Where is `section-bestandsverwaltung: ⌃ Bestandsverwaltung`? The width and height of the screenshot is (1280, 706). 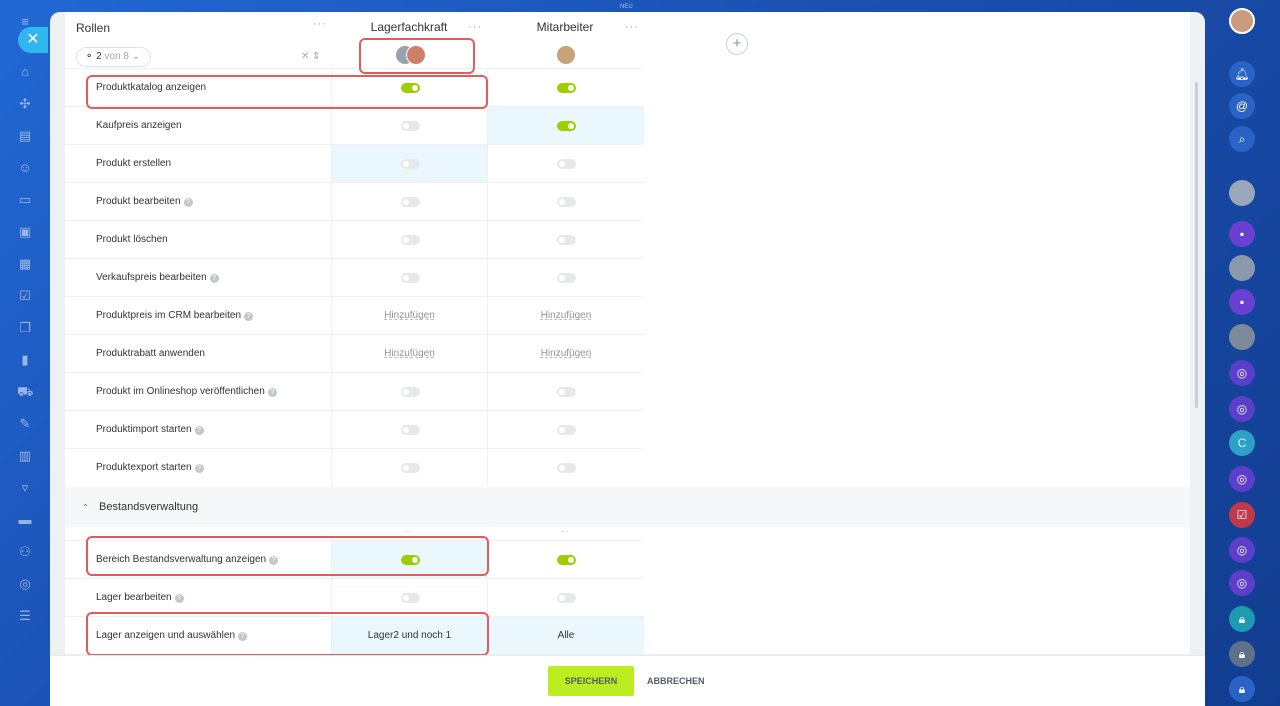 section-bestandsverwaltung: ⌃ Bestandsverwaltung is located at coordinates (627, 507).